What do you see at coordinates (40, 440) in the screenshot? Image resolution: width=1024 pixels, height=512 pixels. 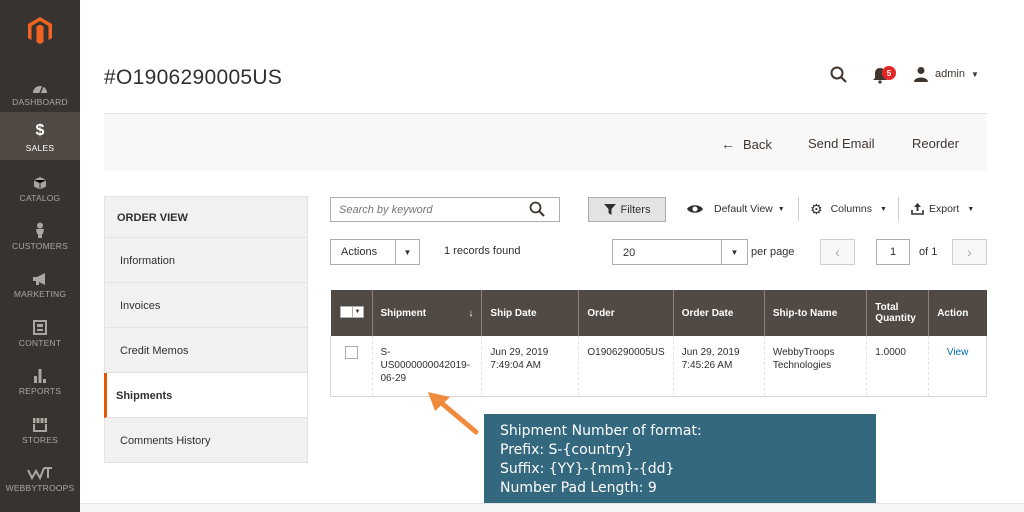 I see `nav-stores-label: STORES` at bounding box center [40, 440].